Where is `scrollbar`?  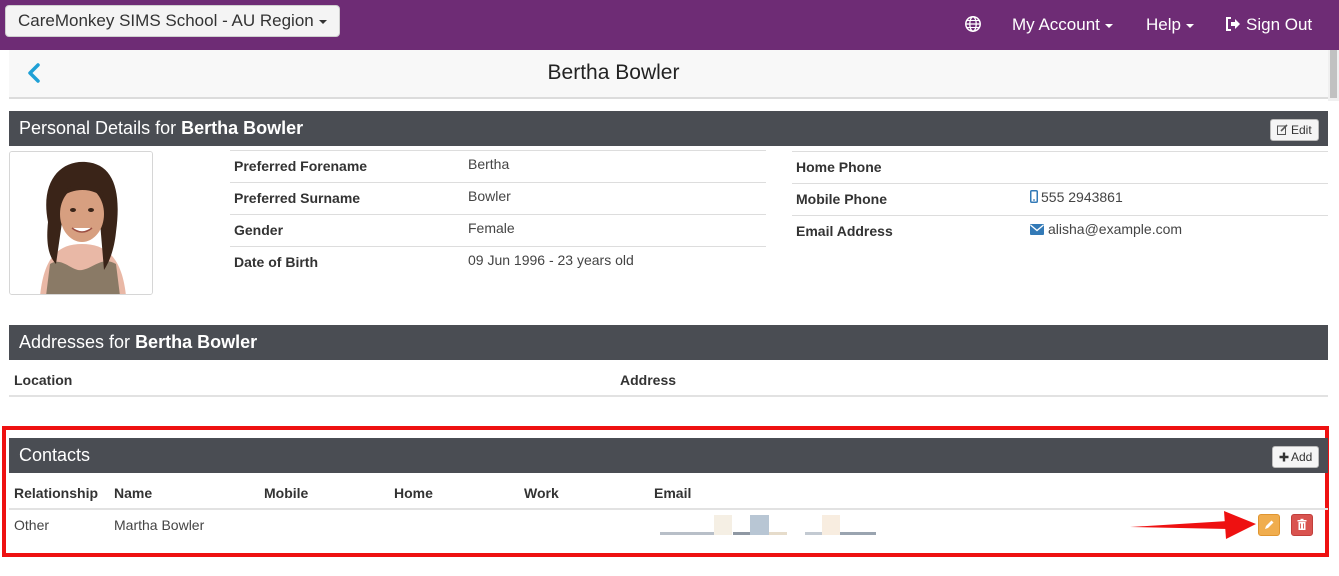
scrollbar is located at coordinates (1333, 75).